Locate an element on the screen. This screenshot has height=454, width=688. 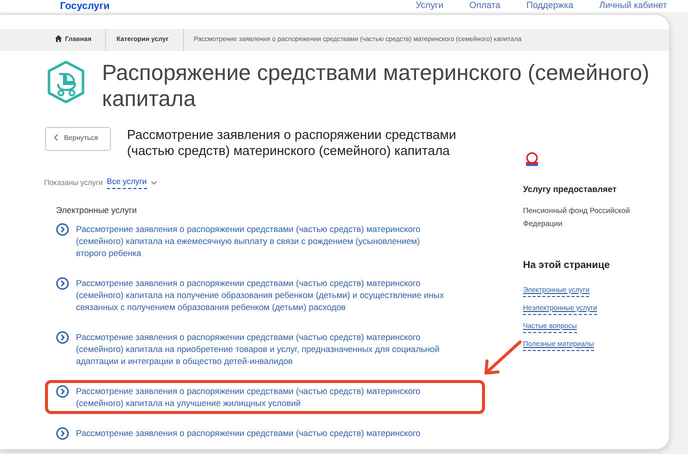
service-link: Рассмотрение заявления о распоряжении средствами (частью средств) материнского (семейного) капитала на ежемесячную выплату в связи с рождением (усыновлением) второго ребенка is located at coordinates (260, 240).